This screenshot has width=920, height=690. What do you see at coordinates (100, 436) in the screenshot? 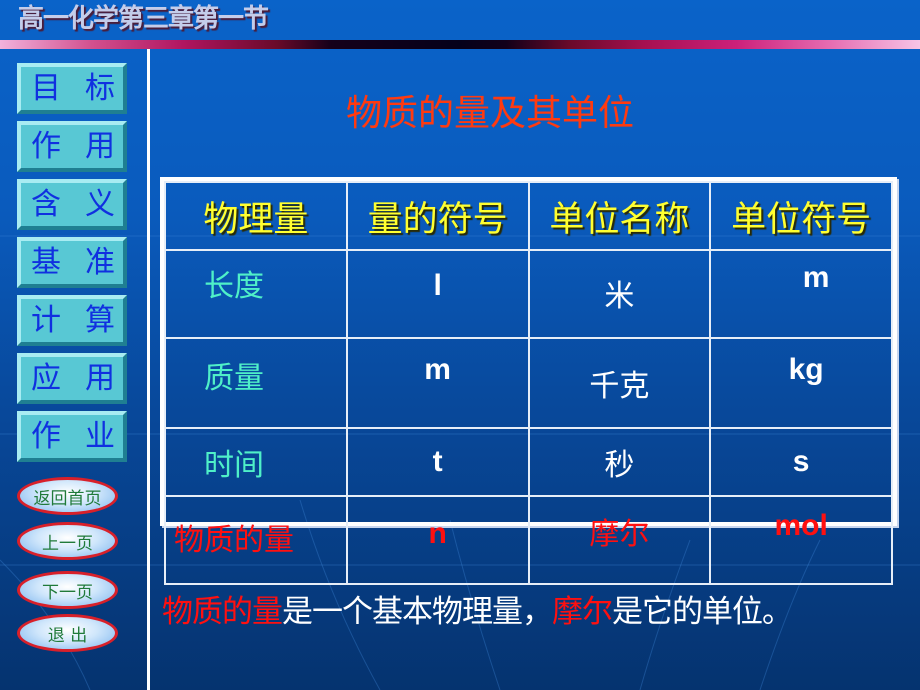
I see `nav-char: 业` at bounding box center [100, 436].